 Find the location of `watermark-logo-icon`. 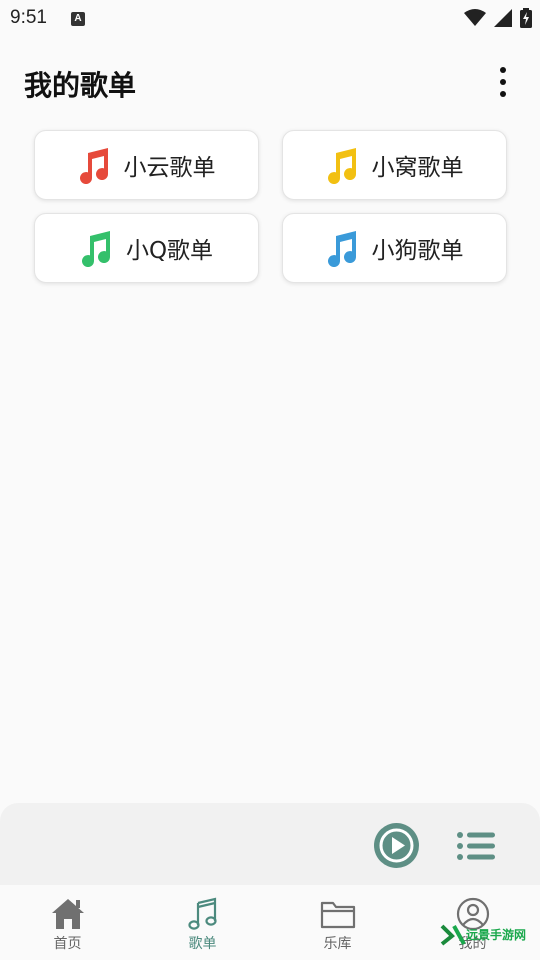

watermark-logo-icon is located at coordinates (453, 935).